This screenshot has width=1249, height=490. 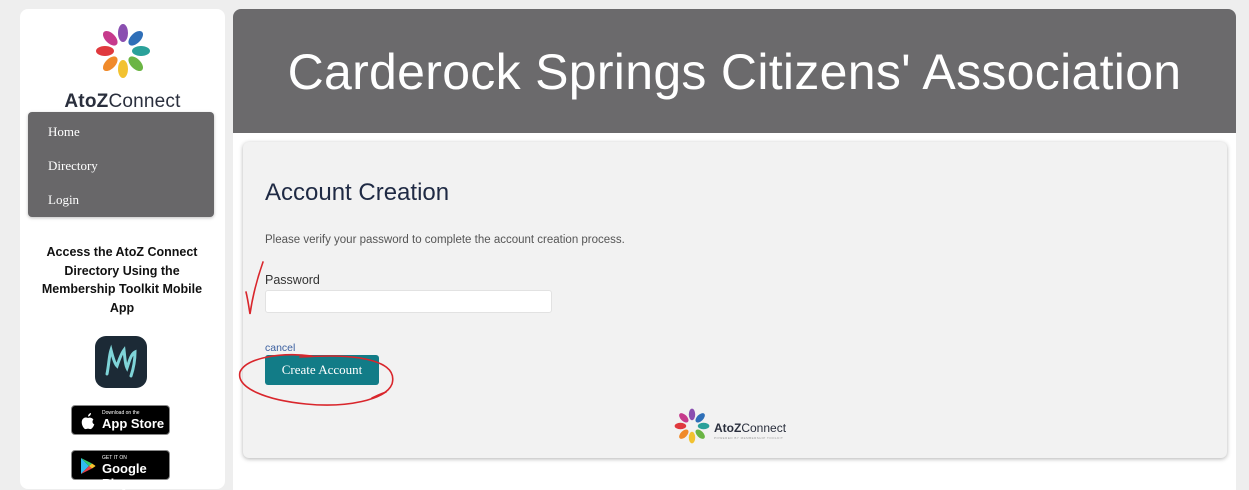 I want to click on site-title: Carderock Springs Citizens' Association, so click(x=734, y=72).